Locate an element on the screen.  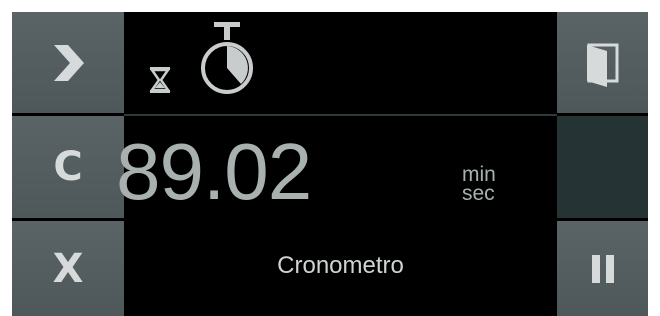
right-button-column is located at coordinates (602, 164).